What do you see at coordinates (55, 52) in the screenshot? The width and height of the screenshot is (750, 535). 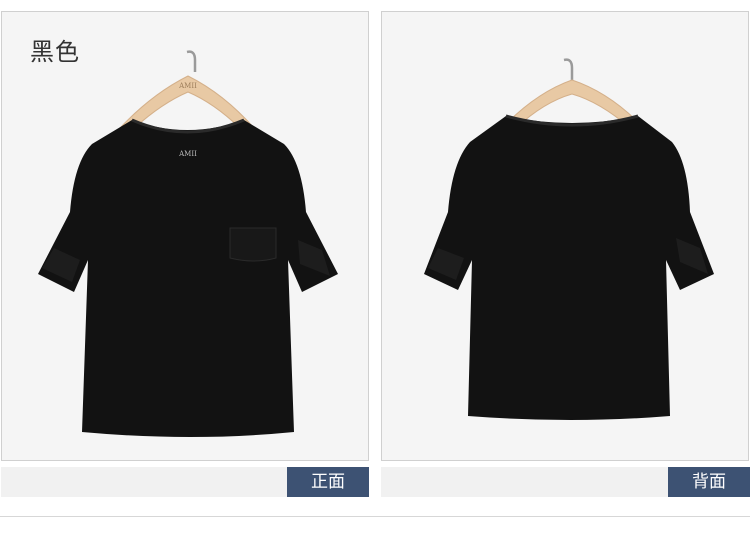 I see `color-label: 黑色` at bounding box center [55, 52].